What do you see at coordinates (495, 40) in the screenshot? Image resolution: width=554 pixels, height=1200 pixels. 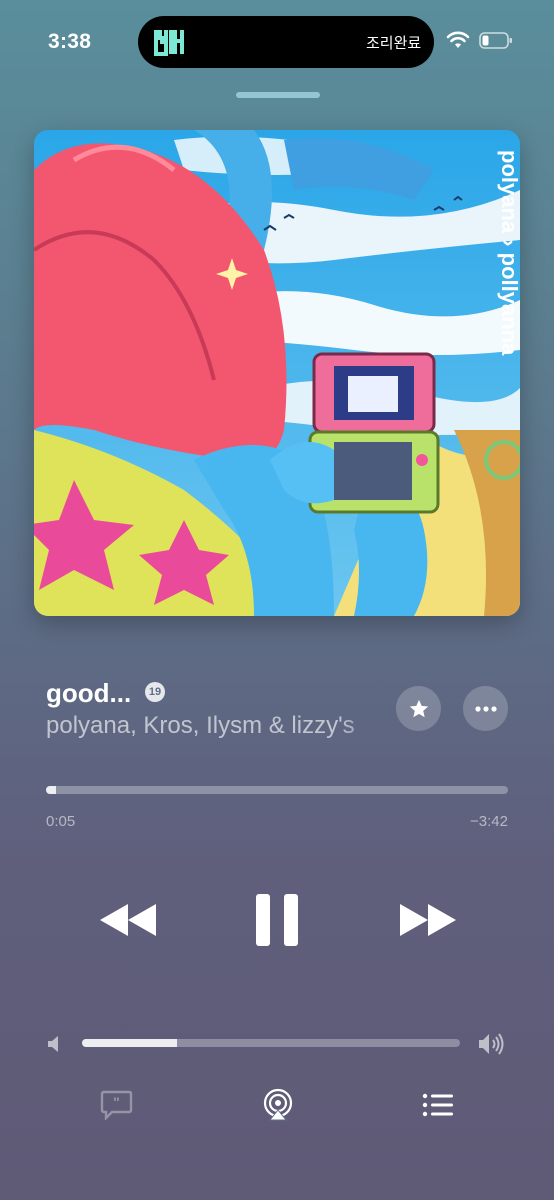 I see `battery-icon` at bounding box center [495, 40].